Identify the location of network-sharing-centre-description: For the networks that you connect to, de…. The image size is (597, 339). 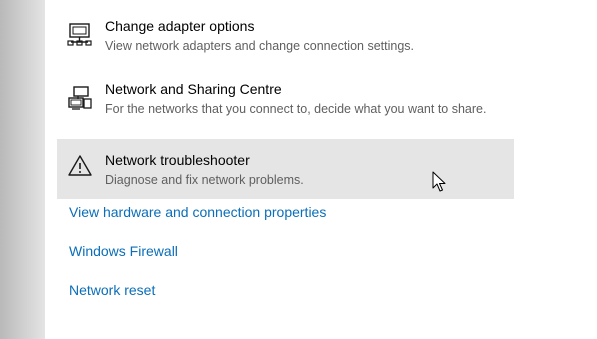
(296, 109).